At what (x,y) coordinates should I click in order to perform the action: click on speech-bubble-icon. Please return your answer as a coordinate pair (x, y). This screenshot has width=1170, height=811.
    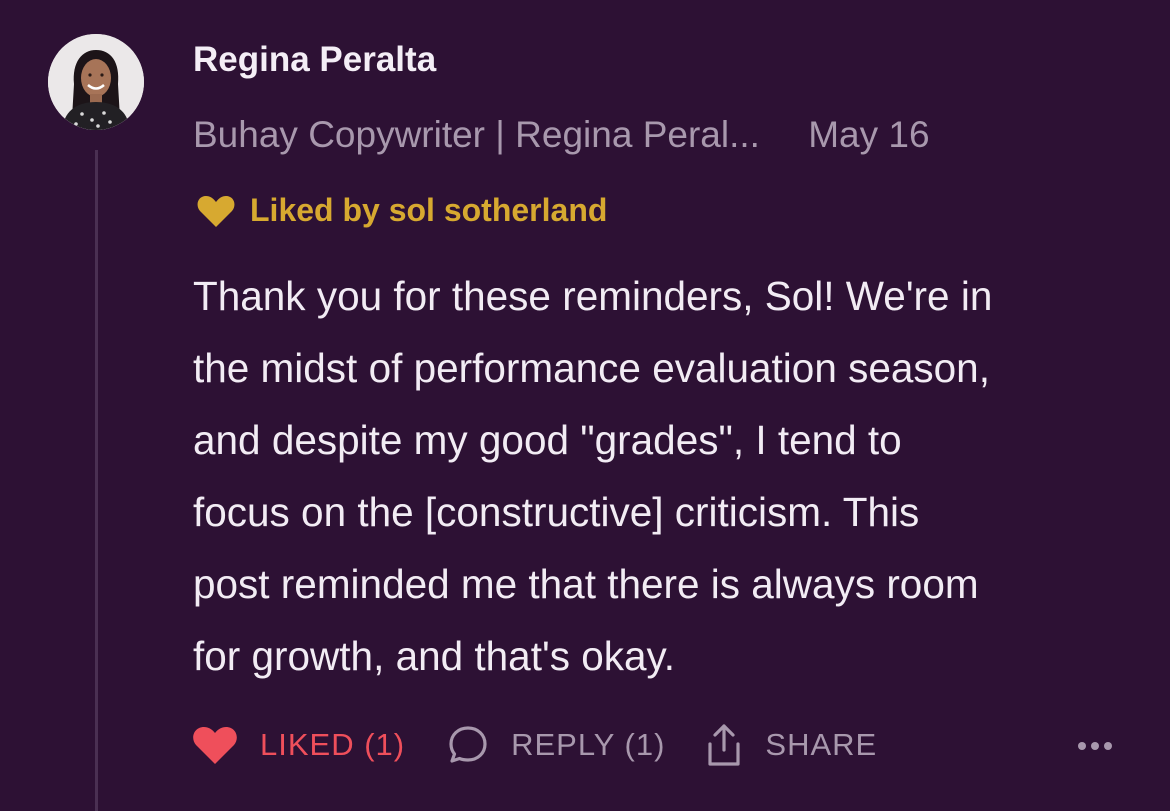
    Looking at the image, I should click on (468, 744).